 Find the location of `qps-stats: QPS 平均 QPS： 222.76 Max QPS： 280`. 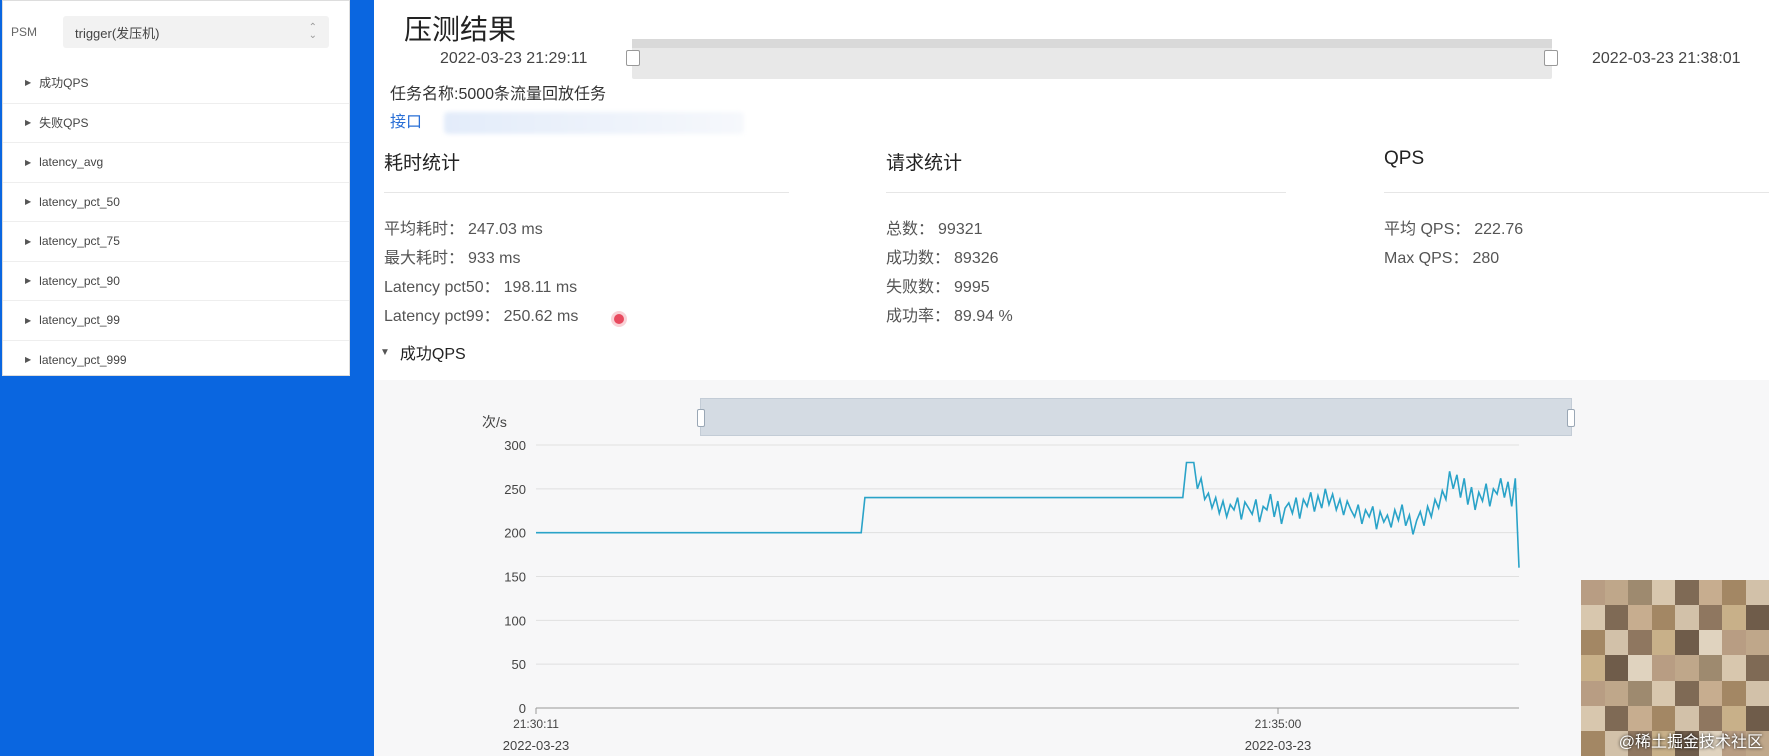

qps-stats: QPS 平均 QPS： 222.76 Max QPS： 280 is located at coordinates (1576, 210).